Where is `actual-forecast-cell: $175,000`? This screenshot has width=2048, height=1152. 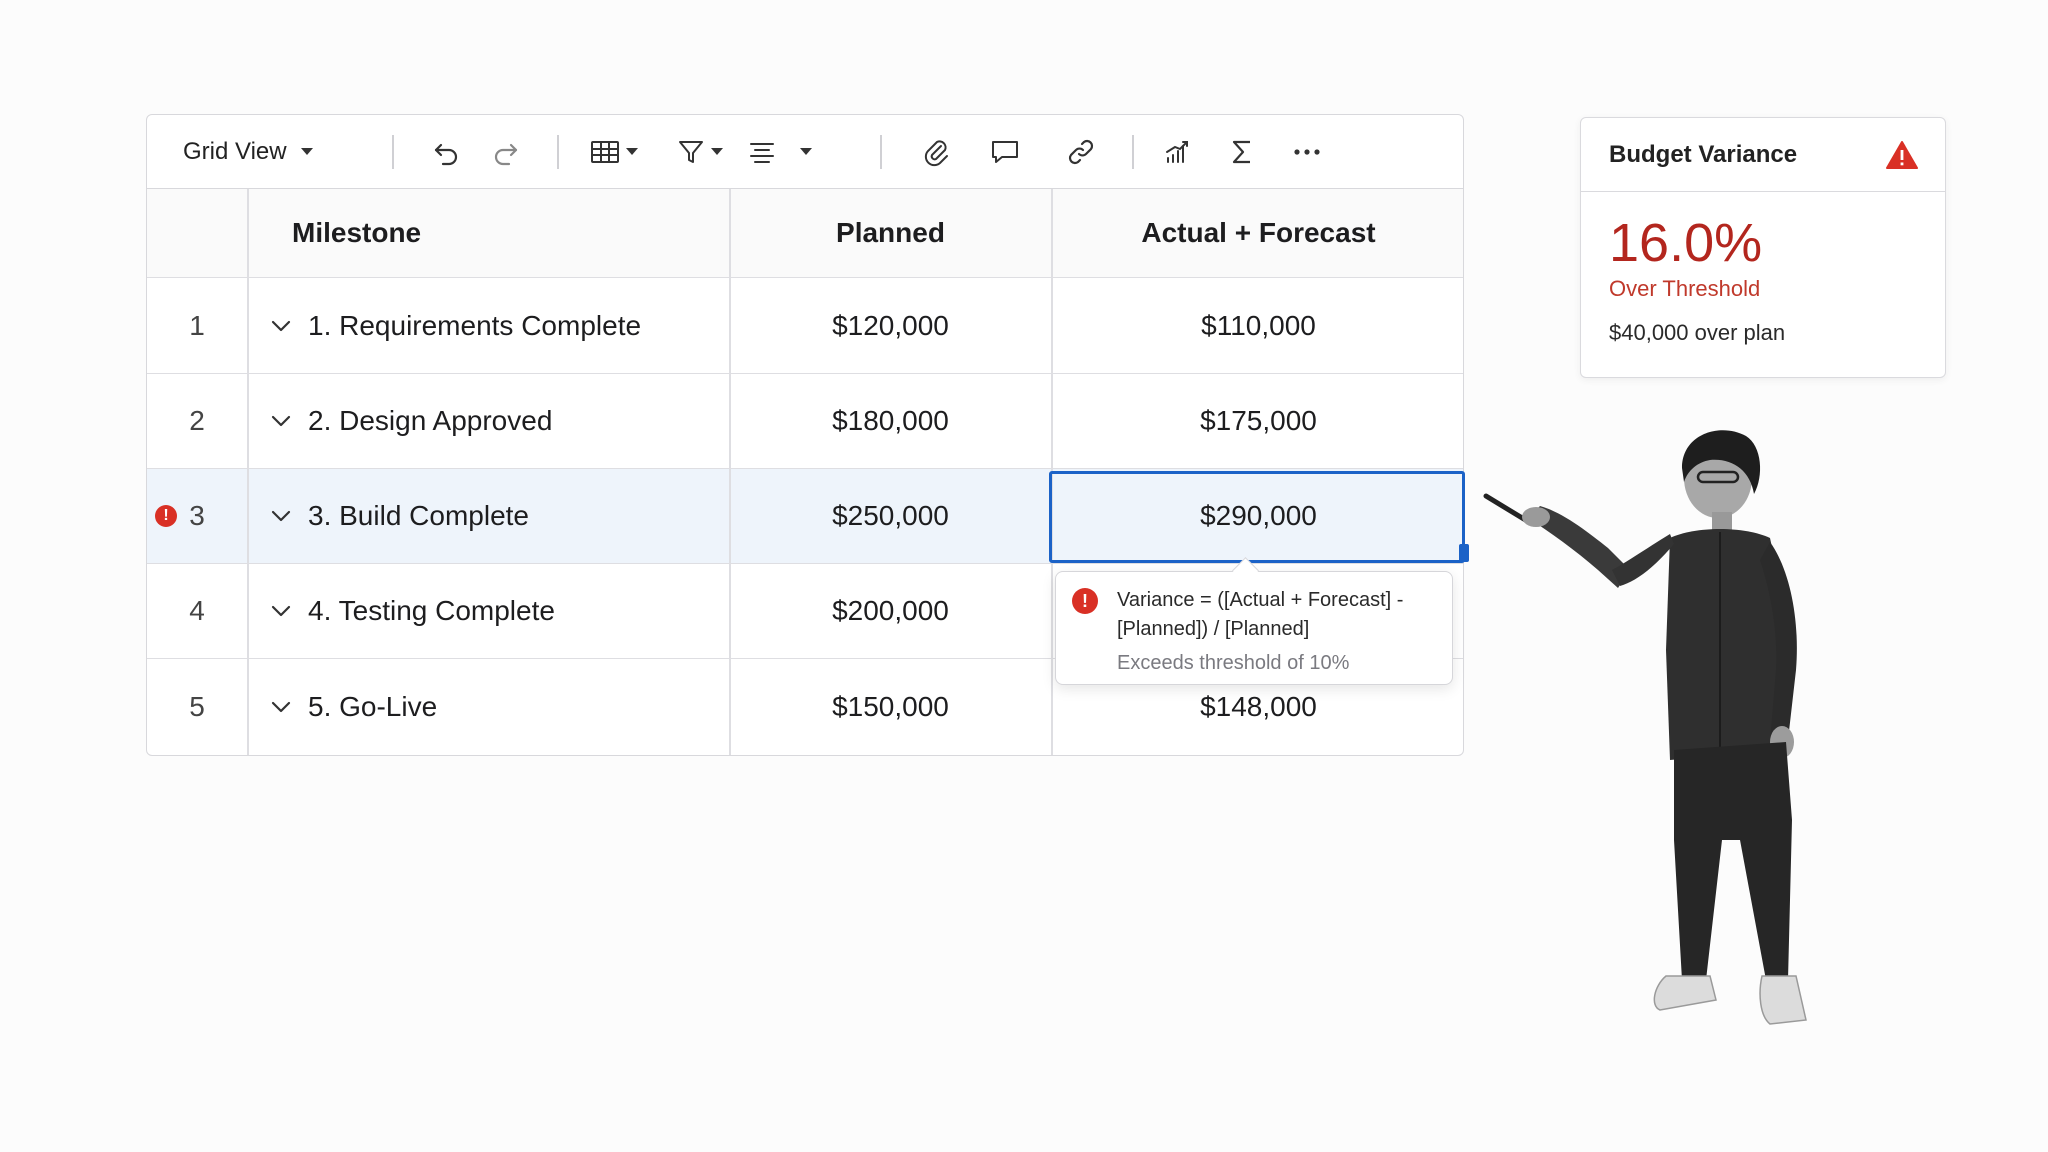
actual-forecast-cell: $175,000 is located at coordinates (1258, 421).